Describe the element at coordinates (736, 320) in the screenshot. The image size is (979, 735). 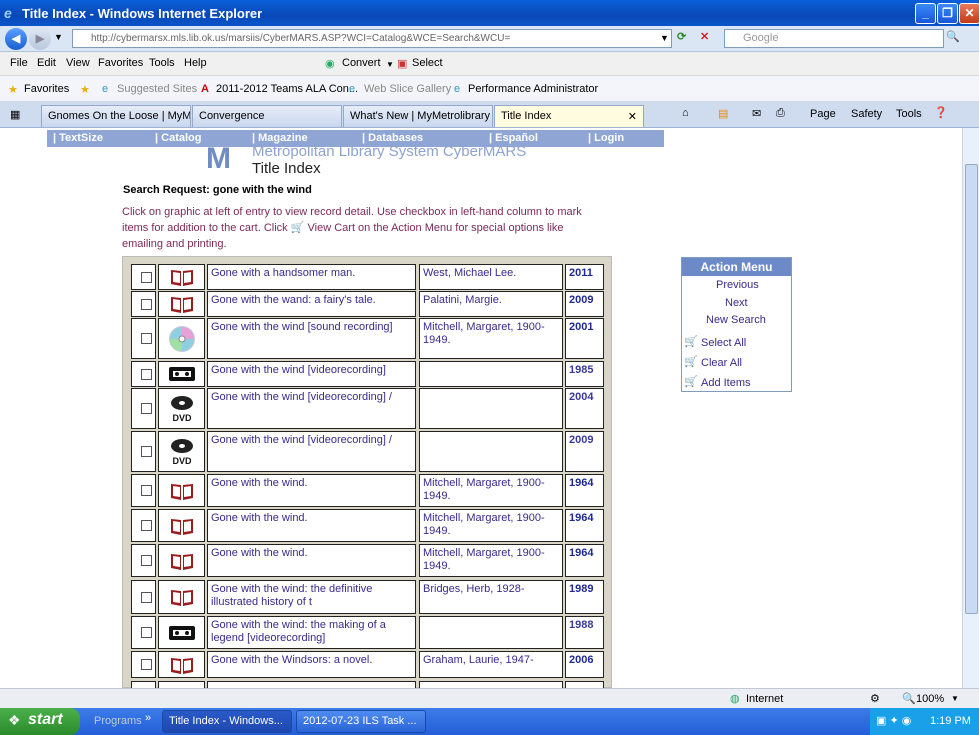
I see `new-search-link: New Search` at that location.